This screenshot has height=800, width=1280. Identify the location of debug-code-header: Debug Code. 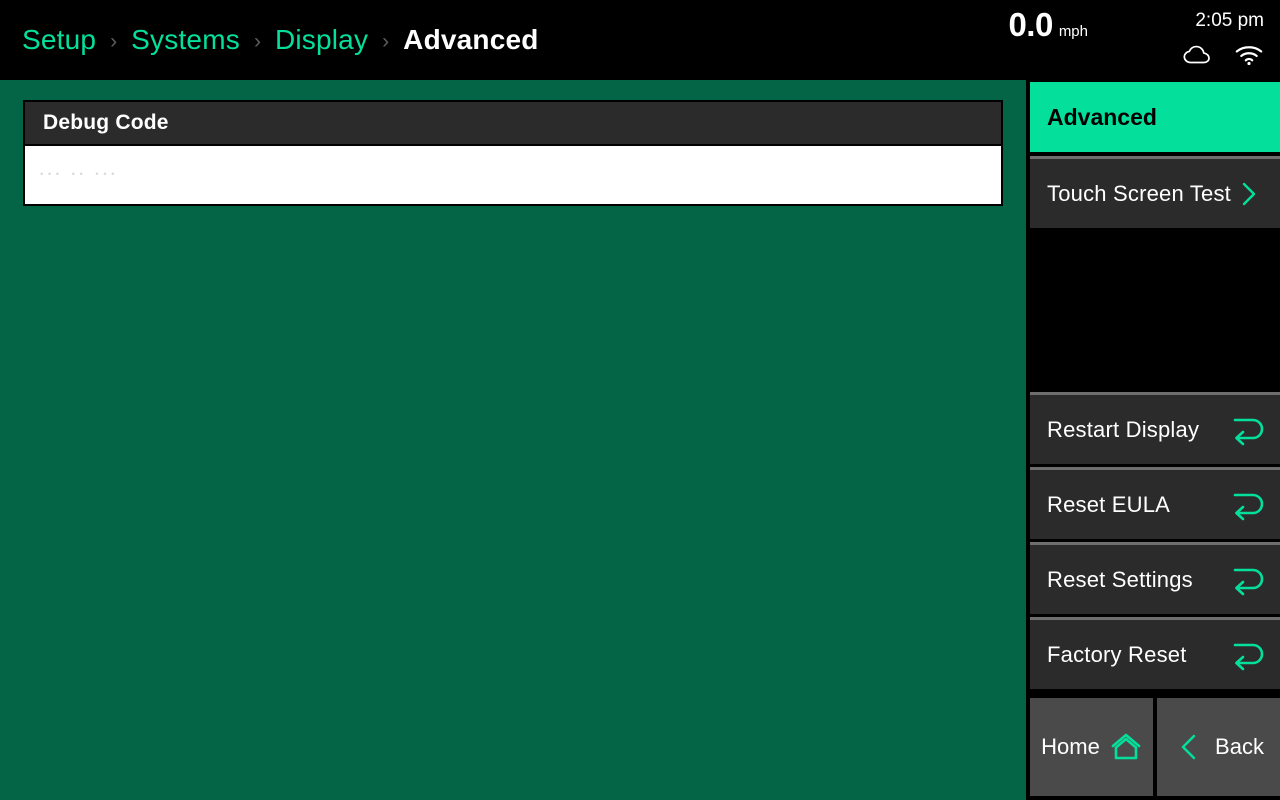
(513, 124).